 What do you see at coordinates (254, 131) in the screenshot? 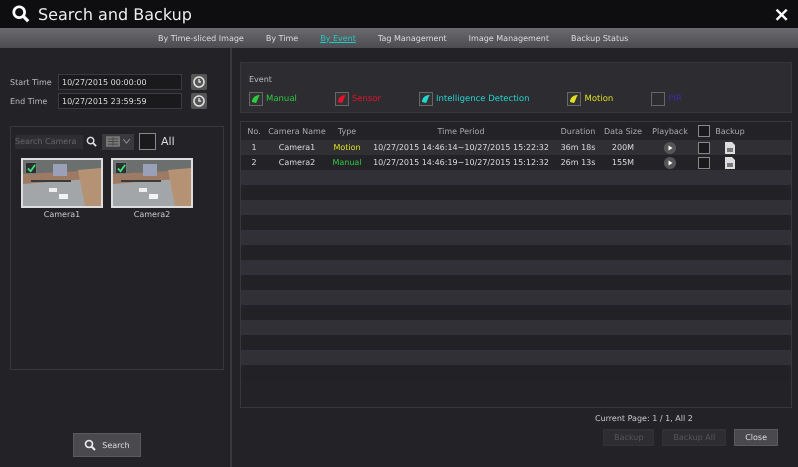
I see `column-header: No.` at bounding box center [254, 131].